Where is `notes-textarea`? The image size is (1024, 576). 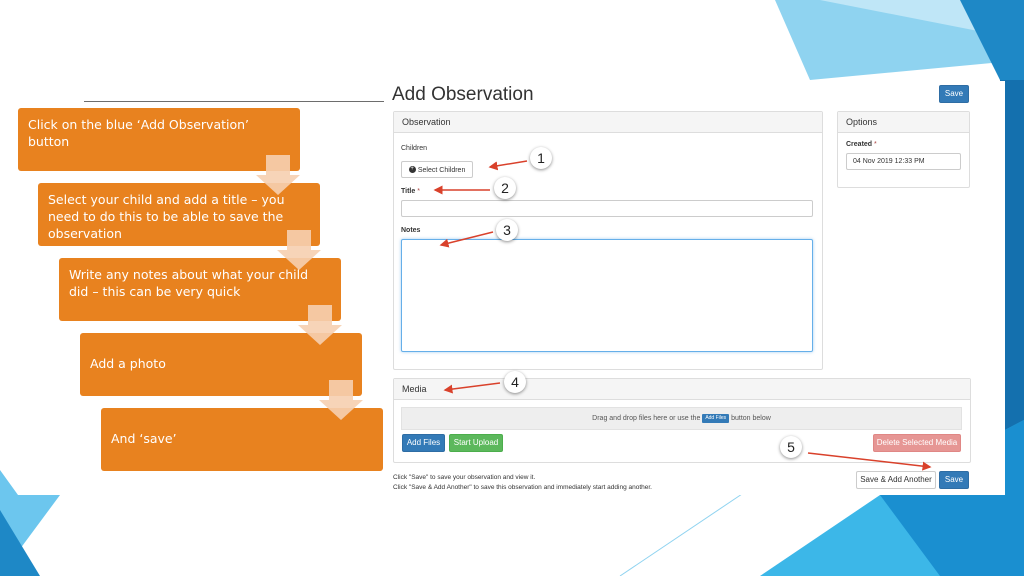 notes-textarea is located at coordinates (607, 295).